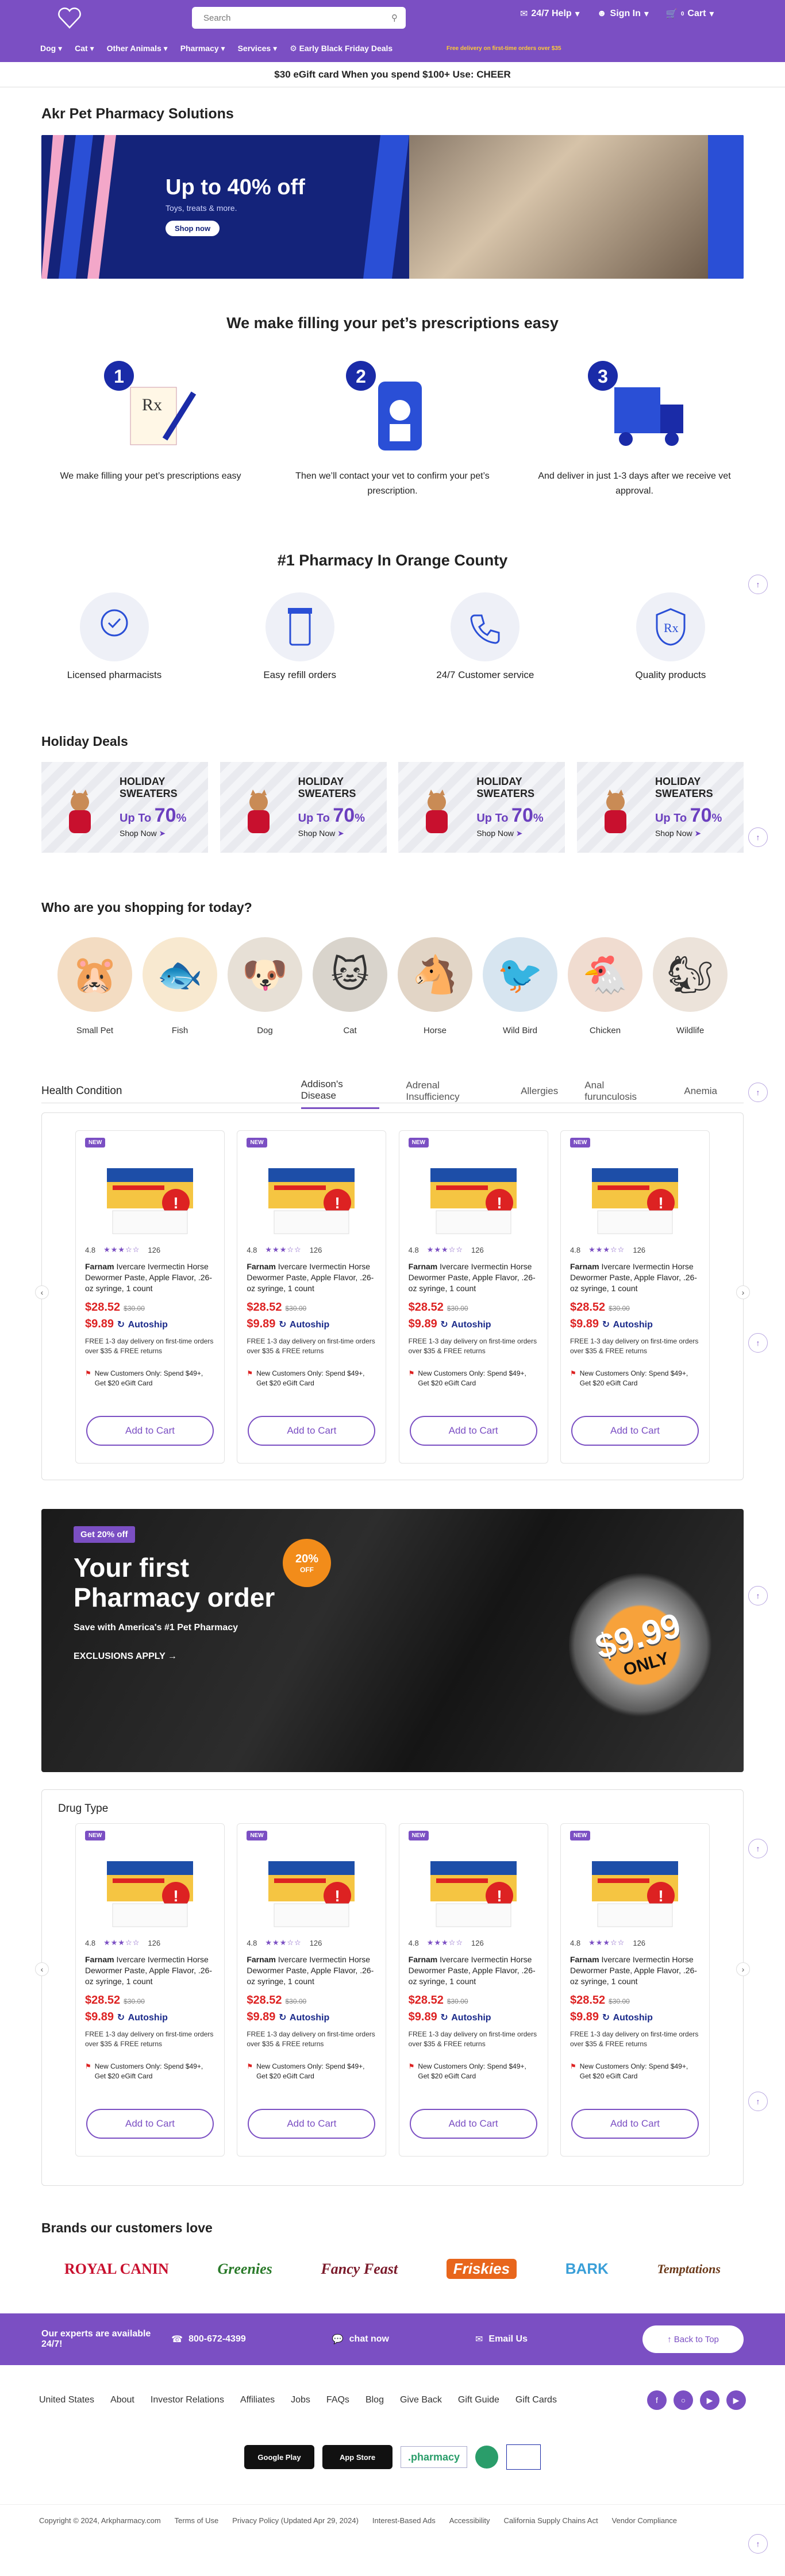 The image size is (785, 2576). Describe the element at coordinates (122, 2400) in the screenshot. I see `footer-link: About` at that location.